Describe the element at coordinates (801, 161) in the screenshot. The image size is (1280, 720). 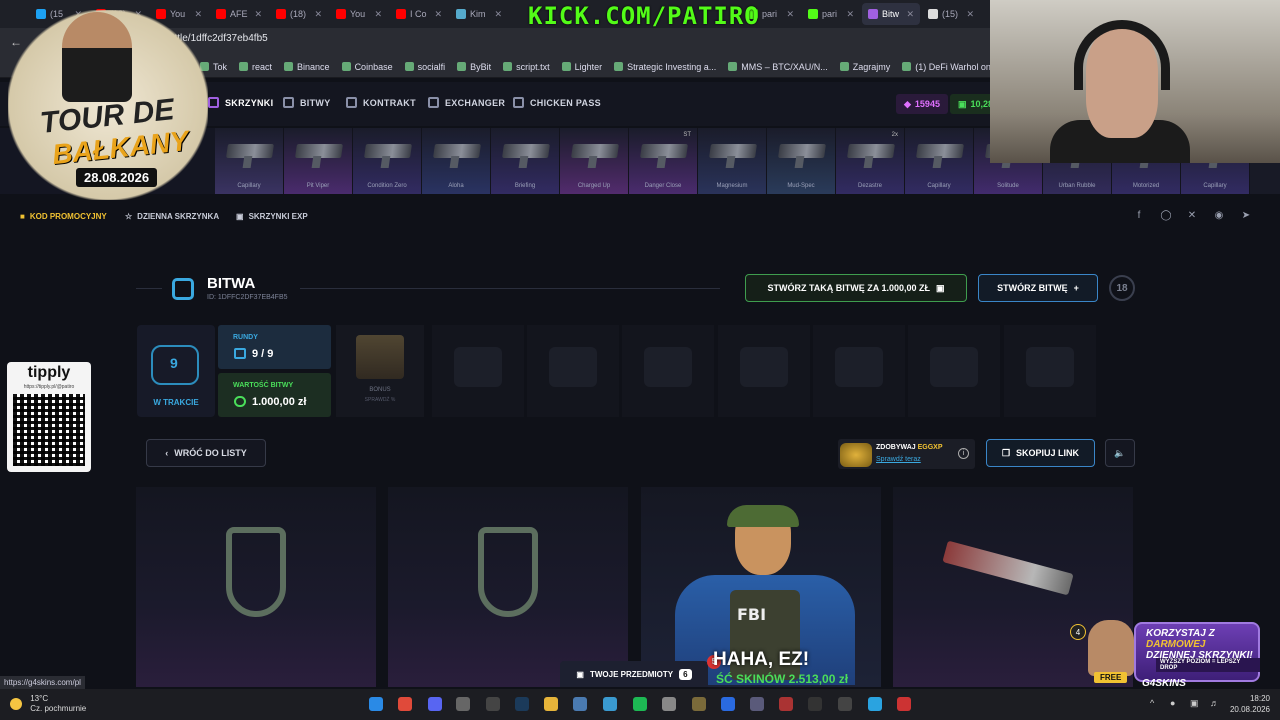
I see `live-drop-item: Mud-Spec` at that location.